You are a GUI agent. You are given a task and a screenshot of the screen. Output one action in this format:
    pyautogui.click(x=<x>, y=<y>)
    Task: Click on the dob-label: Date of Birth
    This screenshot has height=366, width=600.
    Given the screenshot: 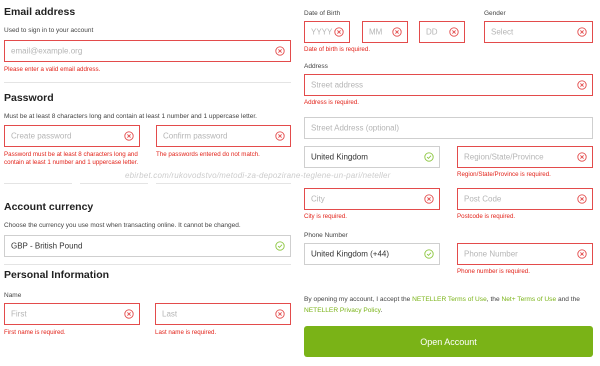 What is the action you would take?
    pyautogui.click(x=322, y=13)
    